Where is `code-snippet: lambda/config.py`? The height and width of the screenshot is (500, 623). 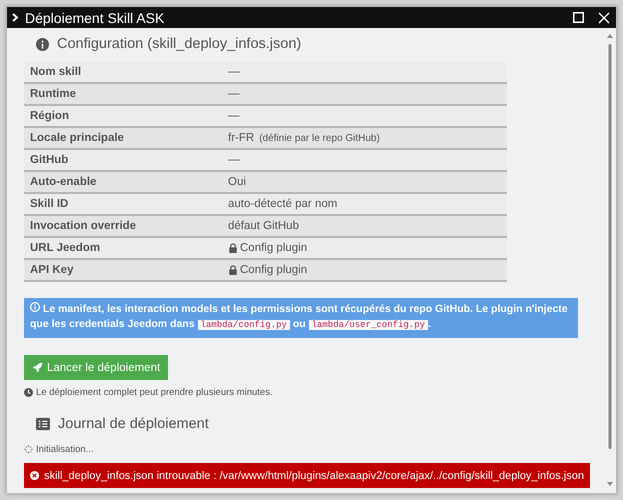
code-snippet: lambda/config.py is located at coordinates (244, 325).